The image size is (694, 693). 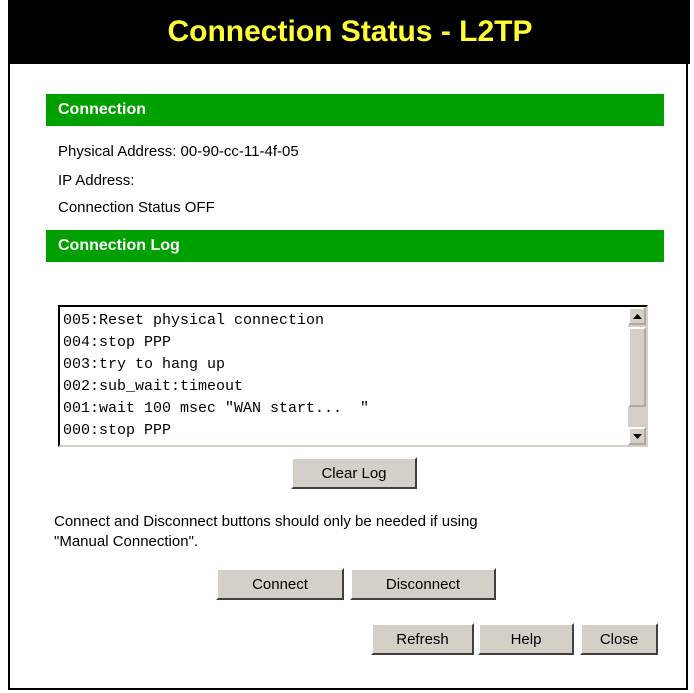 I want to click on clear-log-button: Clear Log, so click(x=354, y=473).